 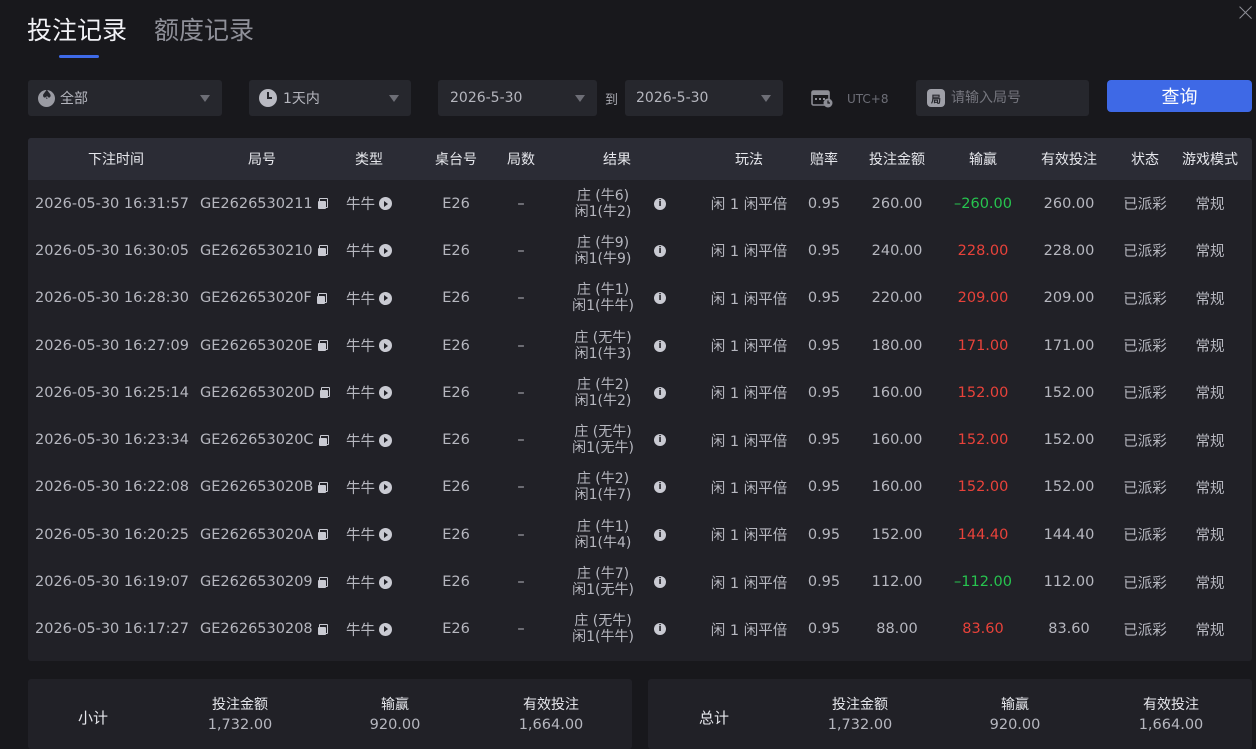 What do you see at coordinates (551, 725) in the screenshot?
I see `subtotal-valid-value: 1,664.00` at bounding box center [551, 725].